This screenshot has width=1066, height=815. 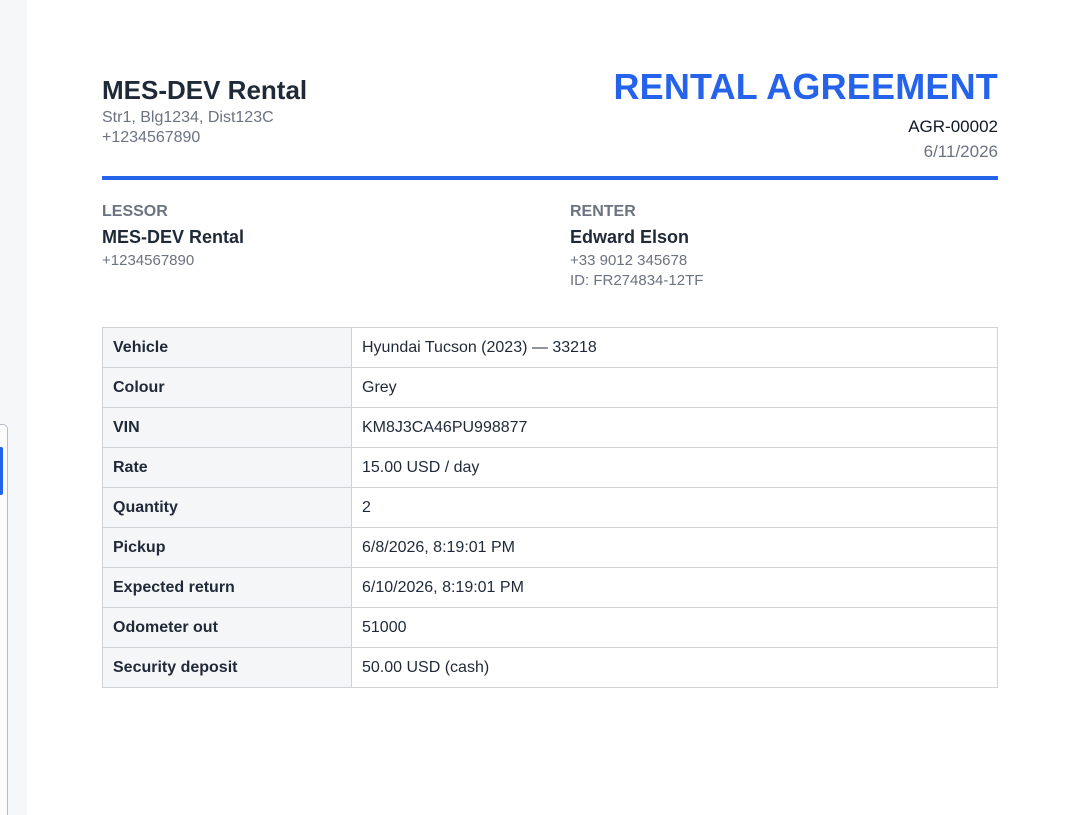 What do you see at coordinates (674, 507) in the screenshot?
I see `quantity-value: 2` at bounding box center [674, 507].